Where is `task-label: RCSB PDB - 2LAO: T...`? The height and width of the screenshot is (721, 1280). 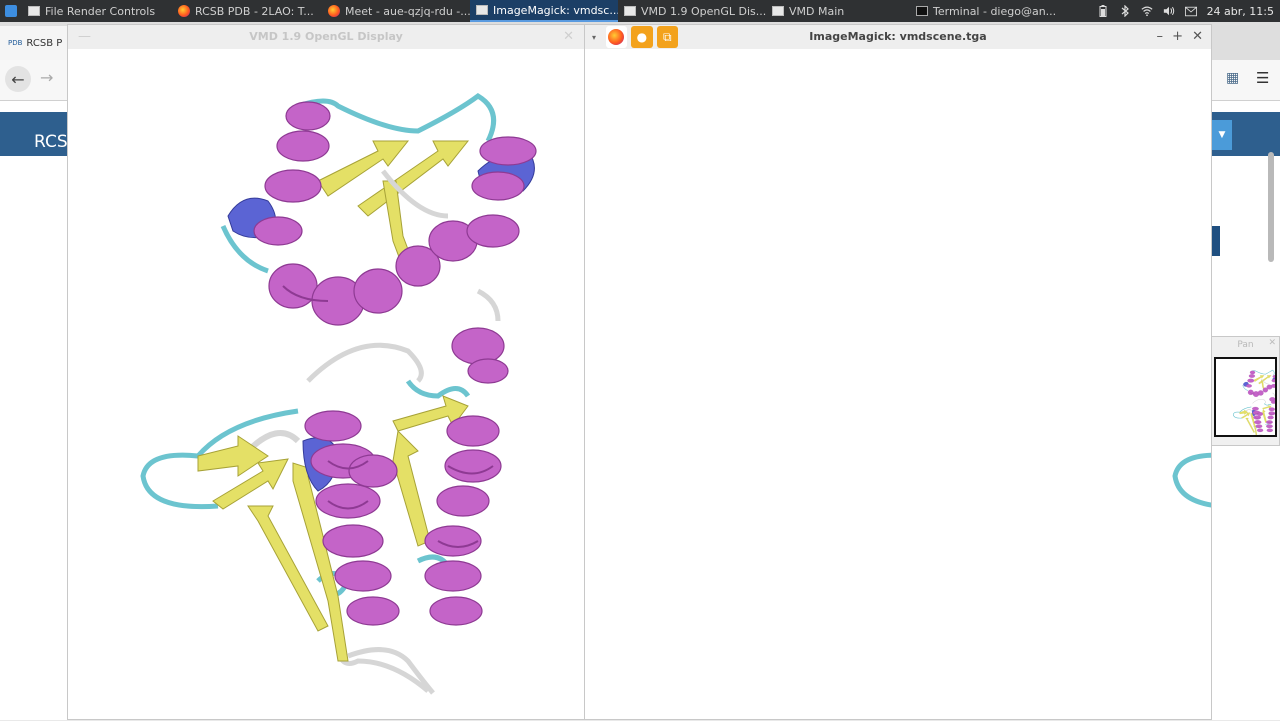 task-label: RCSB PDB - 2LAO: T... is located at coordinates (254, 11).